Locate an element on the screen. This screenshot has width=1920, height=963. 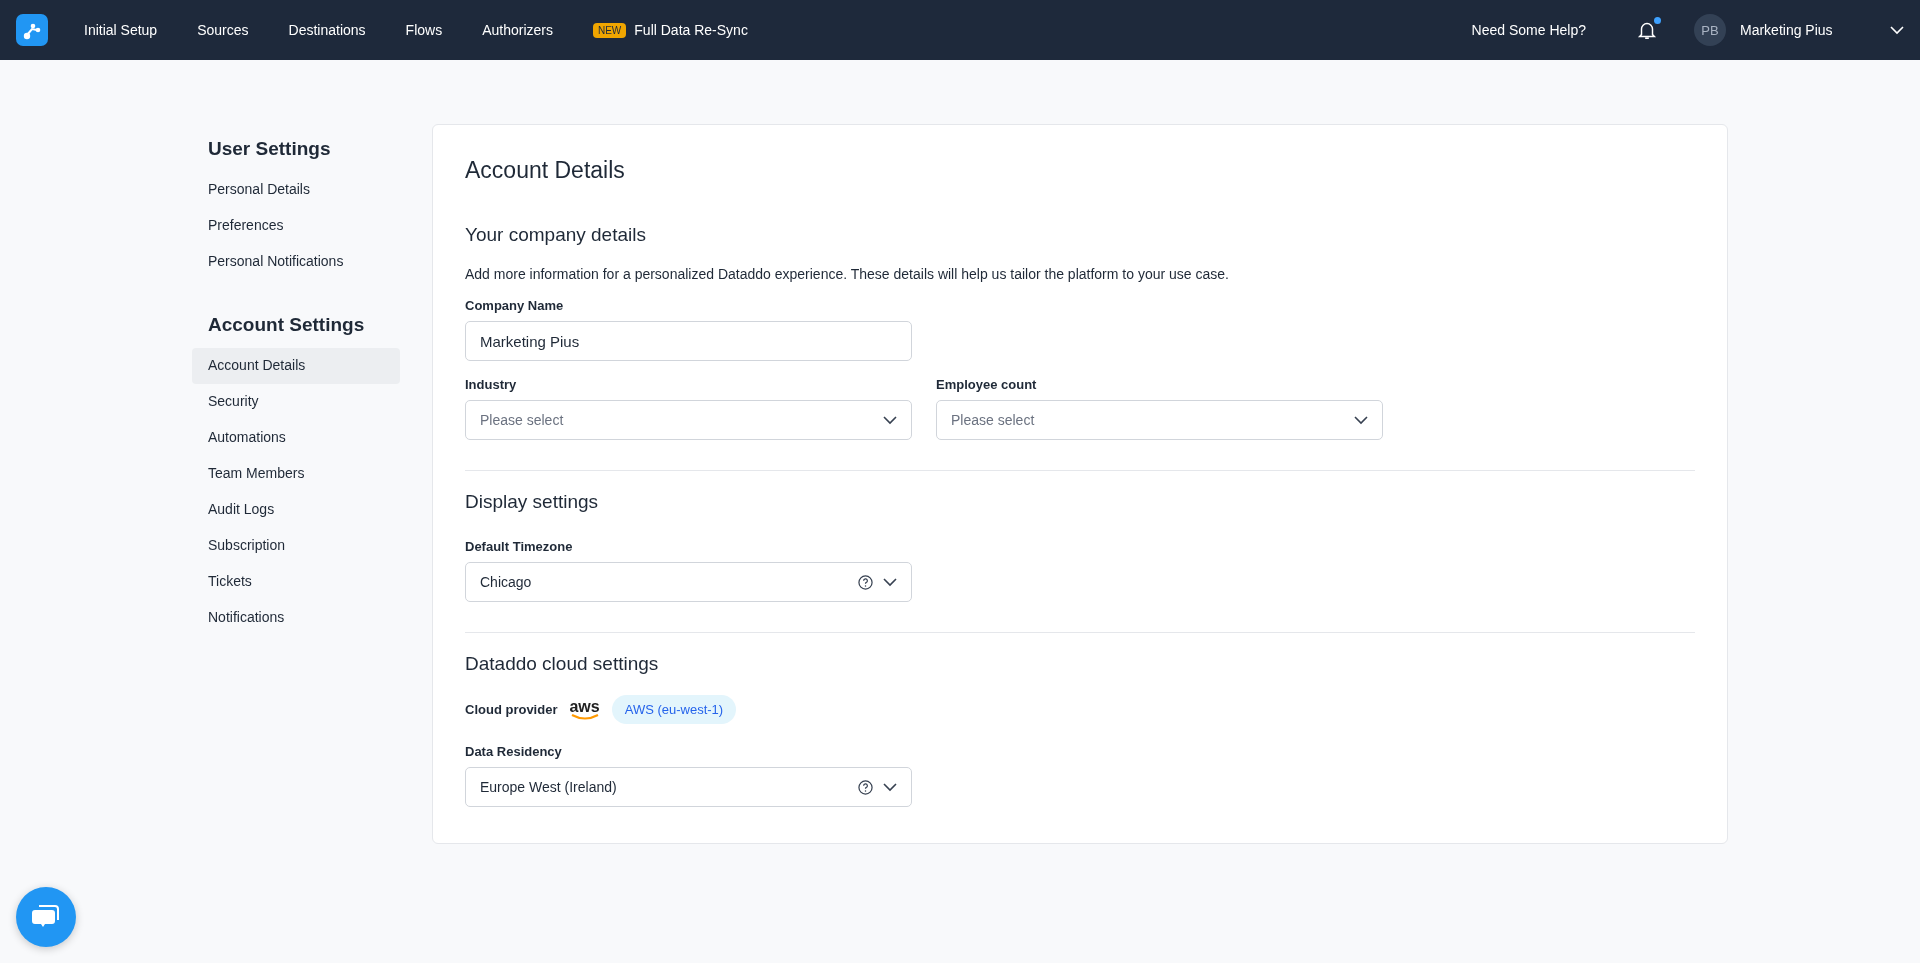
sidebar-item: Security is located at coordinates (296, 402).